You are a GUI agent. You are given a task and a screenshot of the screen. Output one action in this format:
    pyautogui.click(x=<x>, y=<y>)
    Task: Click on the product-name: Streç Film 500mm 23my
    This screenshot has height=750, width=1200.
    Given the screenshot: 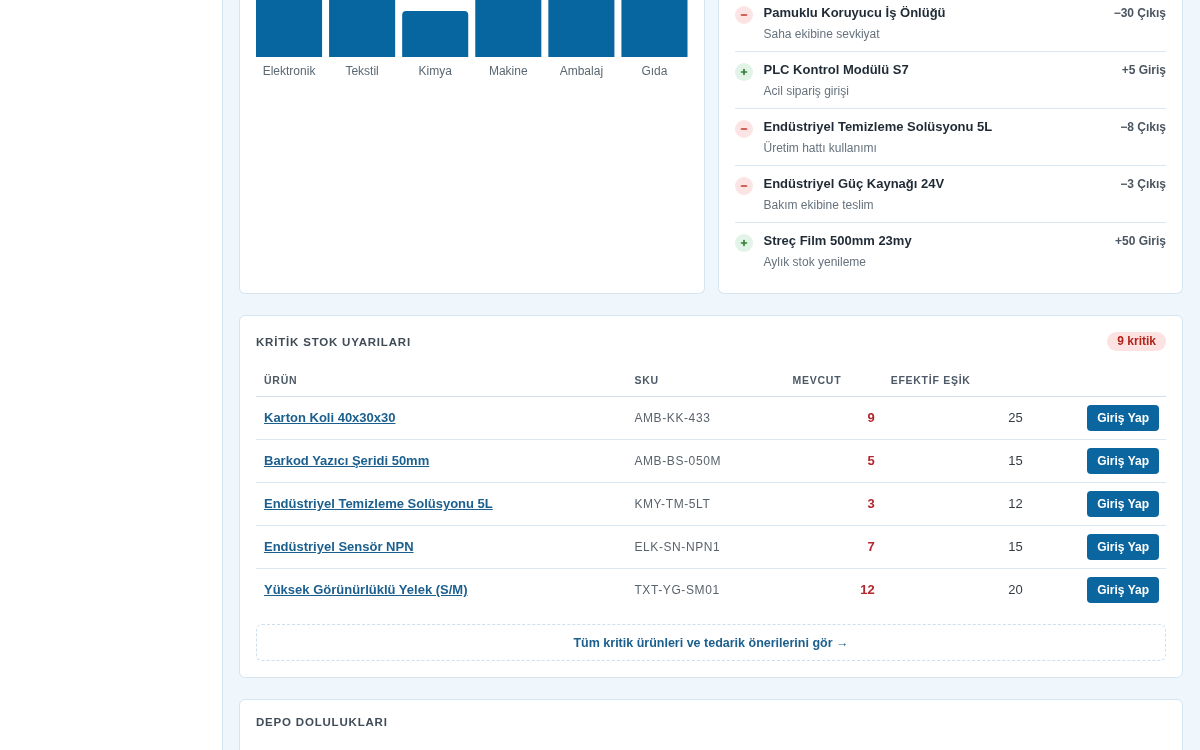 What is the action you would take?
    pyautogui.click(x=837, y=241)
    